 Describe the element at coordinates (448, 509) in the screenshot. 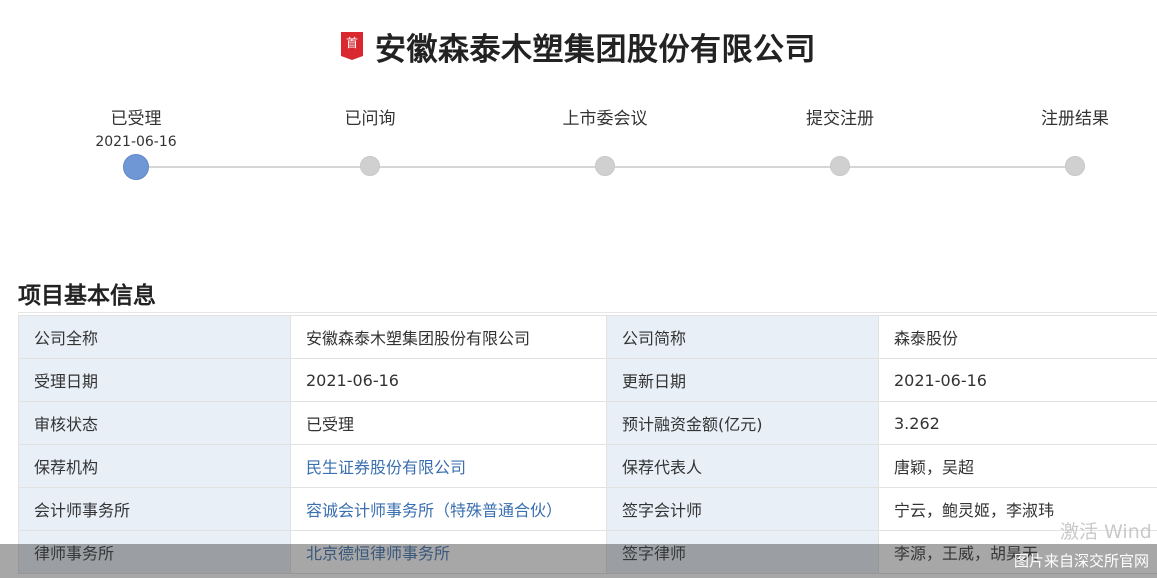

I see `accounting-firm-link: 容诚会计师事务所（特殊普通合伙）` at that location.